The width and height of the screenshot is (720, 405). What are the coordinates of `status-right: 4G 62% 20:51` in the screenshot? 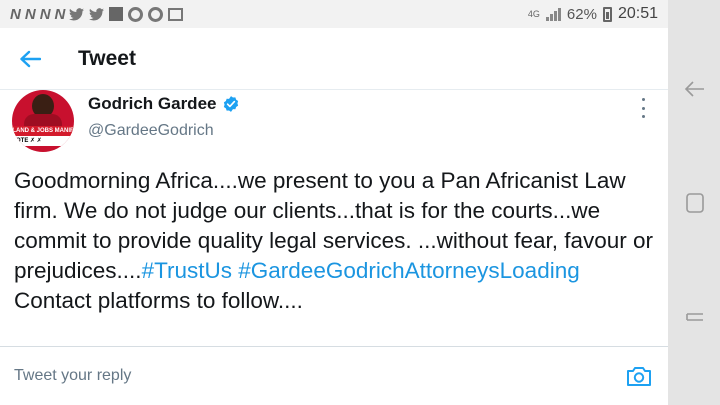 It's located at (593, 14).